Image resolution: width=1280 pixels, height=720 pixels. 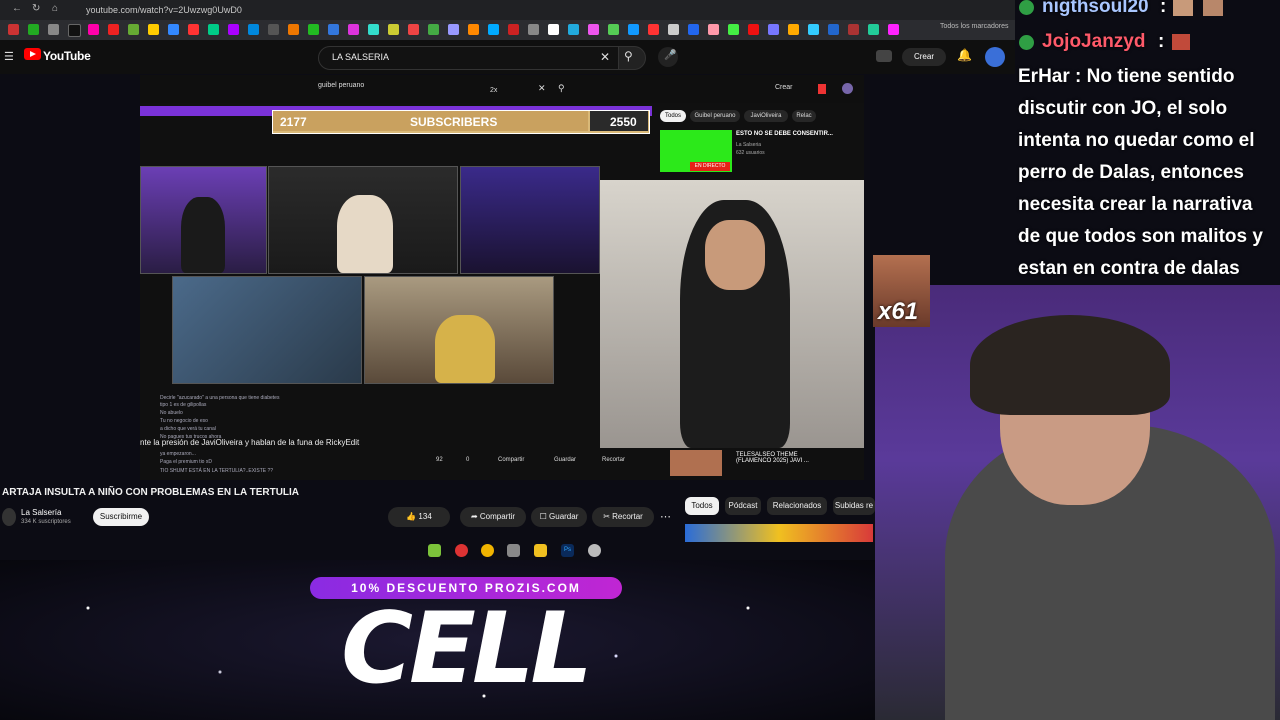 What do you see at coordinates (542, 88) in the screenshot?
I see `embedded-close-icon: ✕` at bounding box center [542, 88].